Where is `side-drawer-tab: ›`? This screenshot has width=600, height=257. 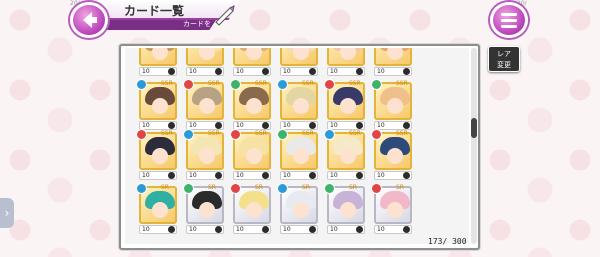 side-drawer-tab: › is located at coordinates (7, 213).